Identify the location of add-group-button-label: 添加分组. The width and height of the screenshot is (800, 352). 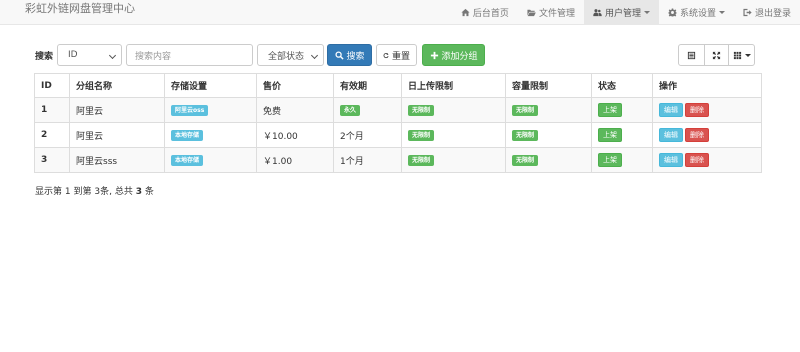
(459, 56).